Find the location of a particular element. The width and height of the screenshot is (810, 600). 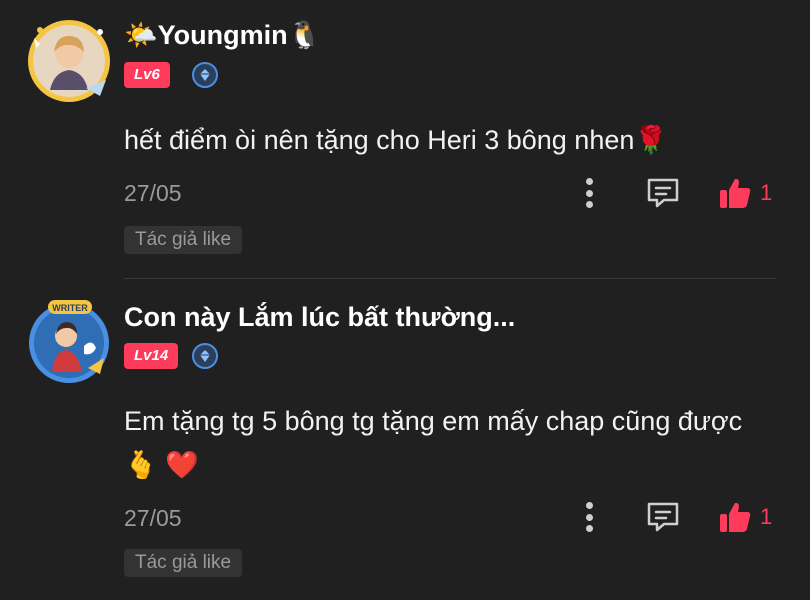

level-badge: Lv6 is located at coordinates (147, 75).